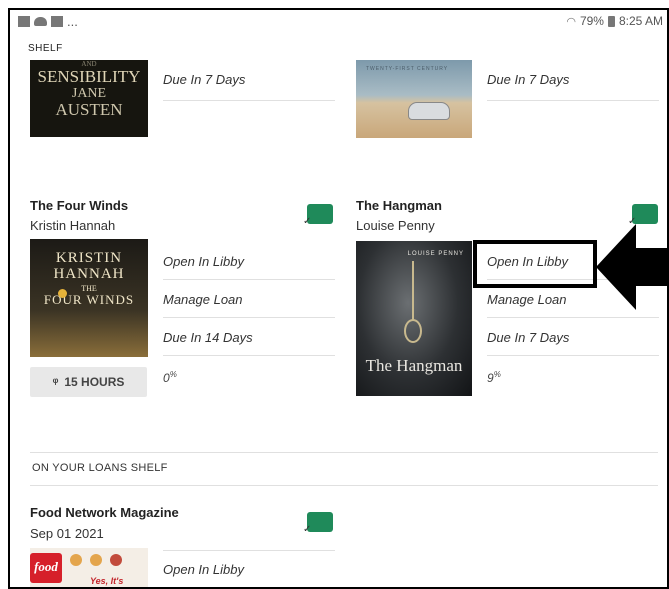 The height and width of the screenshot is (589, 669). I want to click on due-date-text: Due In 14 Days, so click(208, 337).